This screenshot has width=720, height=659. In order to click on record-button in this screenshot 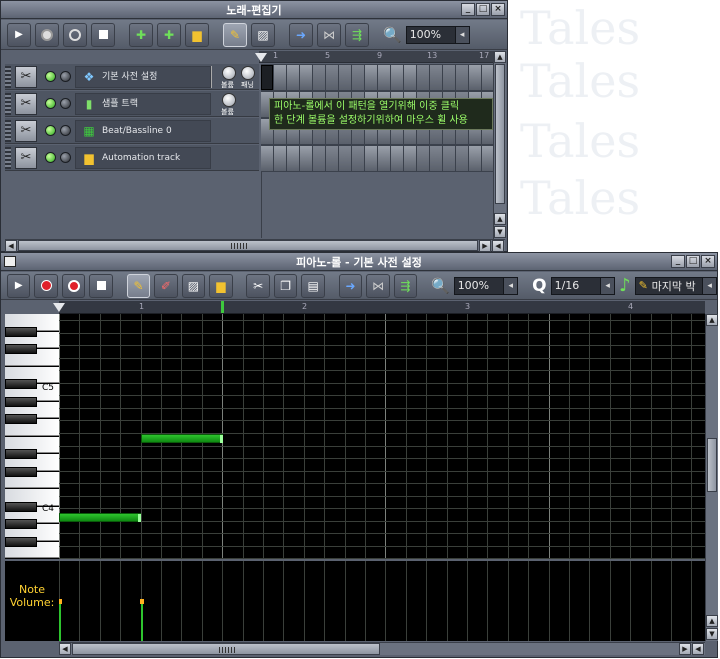, I will do `click(47, 34)`.